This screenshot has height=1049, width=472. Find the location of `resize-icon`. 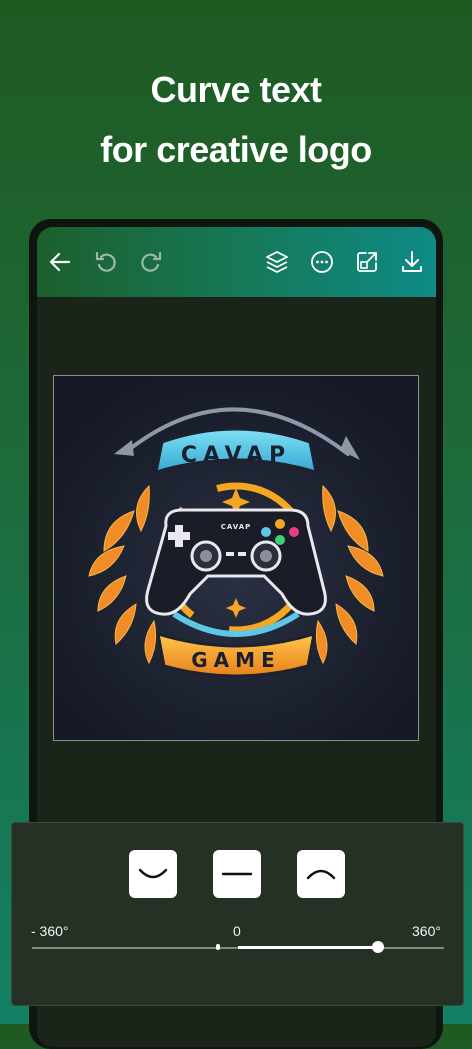

resize-icon is located at coordinates (367, 262).